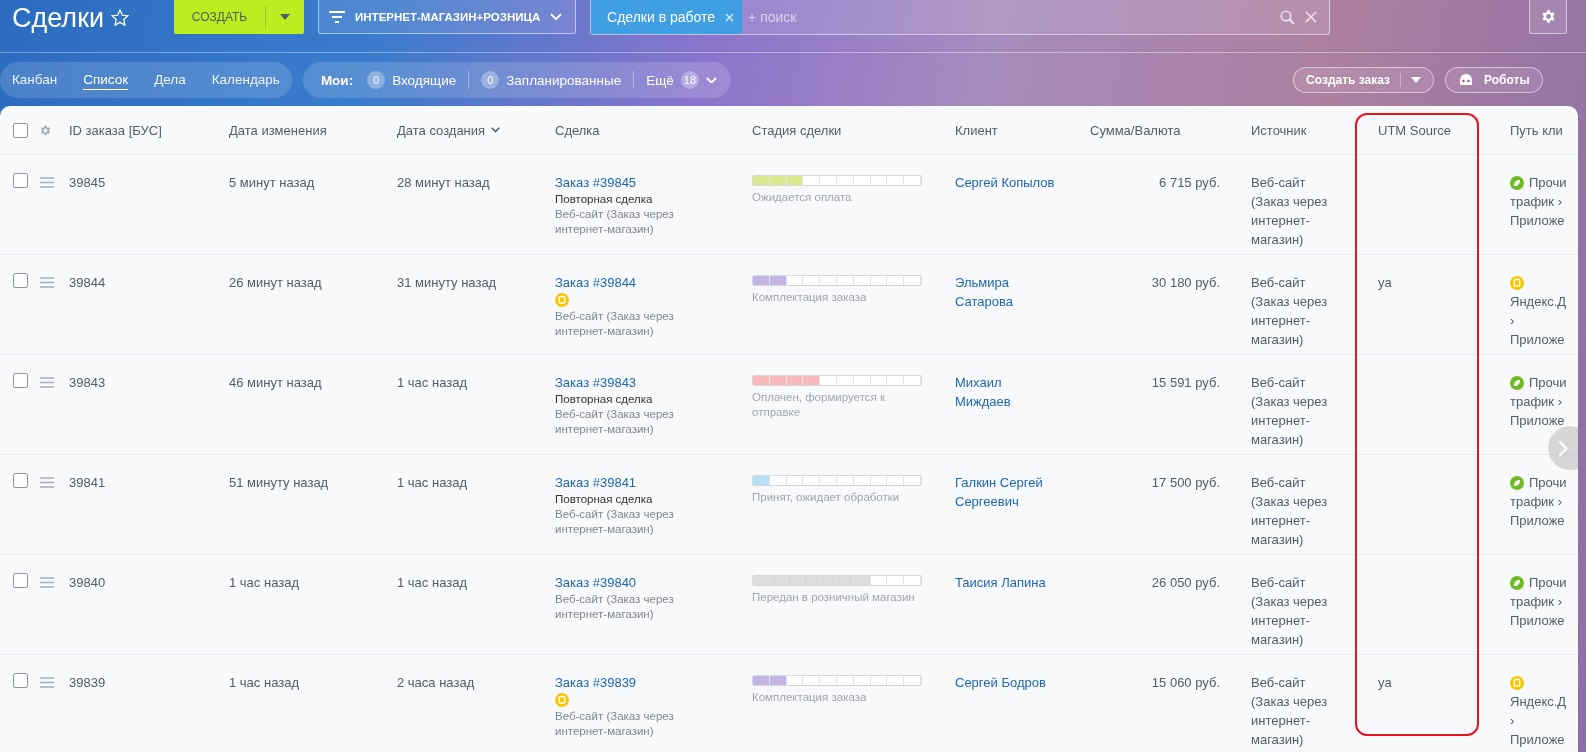 This screenshot has height=752, width=1586. What do you see at coordinates (802, 197) in the screenshot?
I see `stage-label: Ожидается оплата` at bounding box center [802, 197].